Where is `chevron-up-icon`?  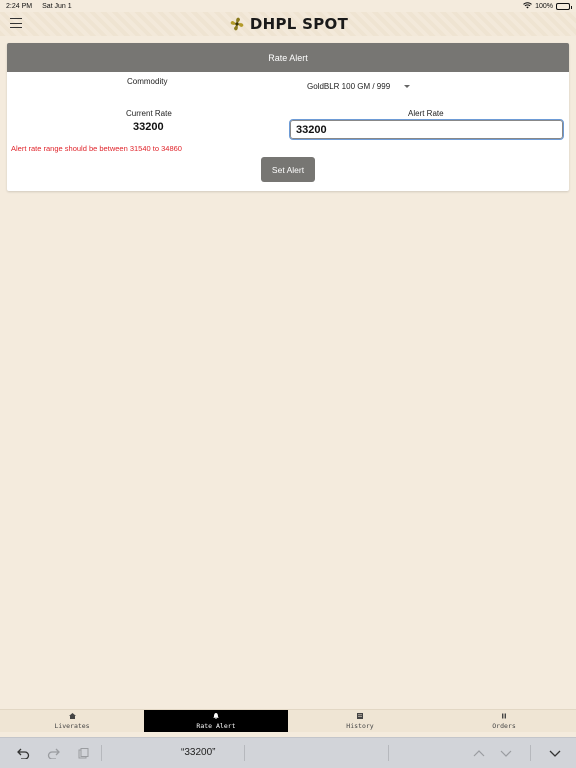
chevron-up-icon is located at coordinates (479, 753).